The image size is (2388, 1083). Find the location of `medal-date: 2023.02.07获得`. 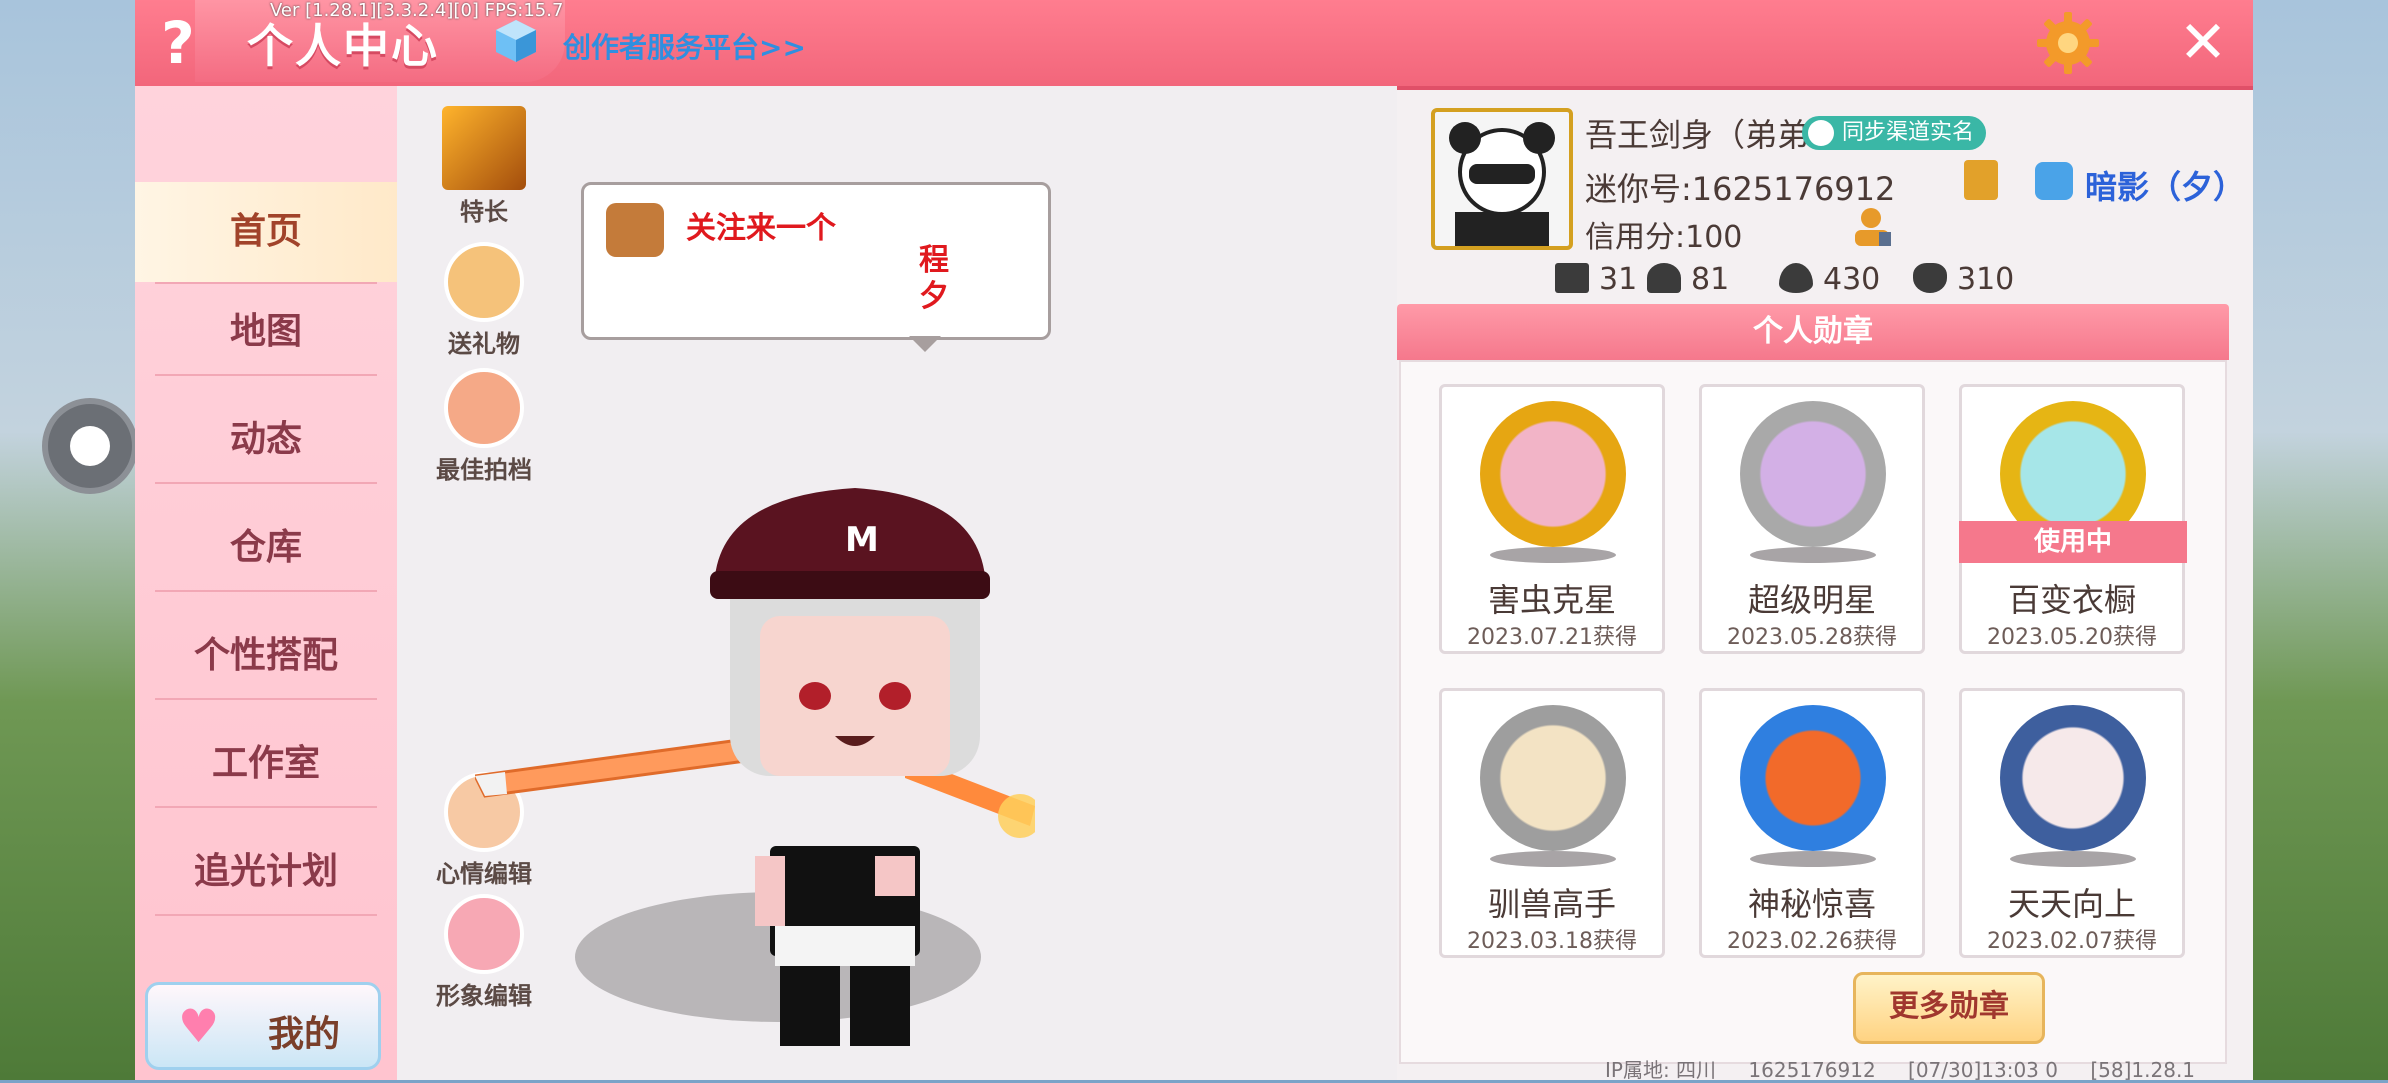

medal-date: 2023.02.07获得 is located at coordinates (2072, 941).